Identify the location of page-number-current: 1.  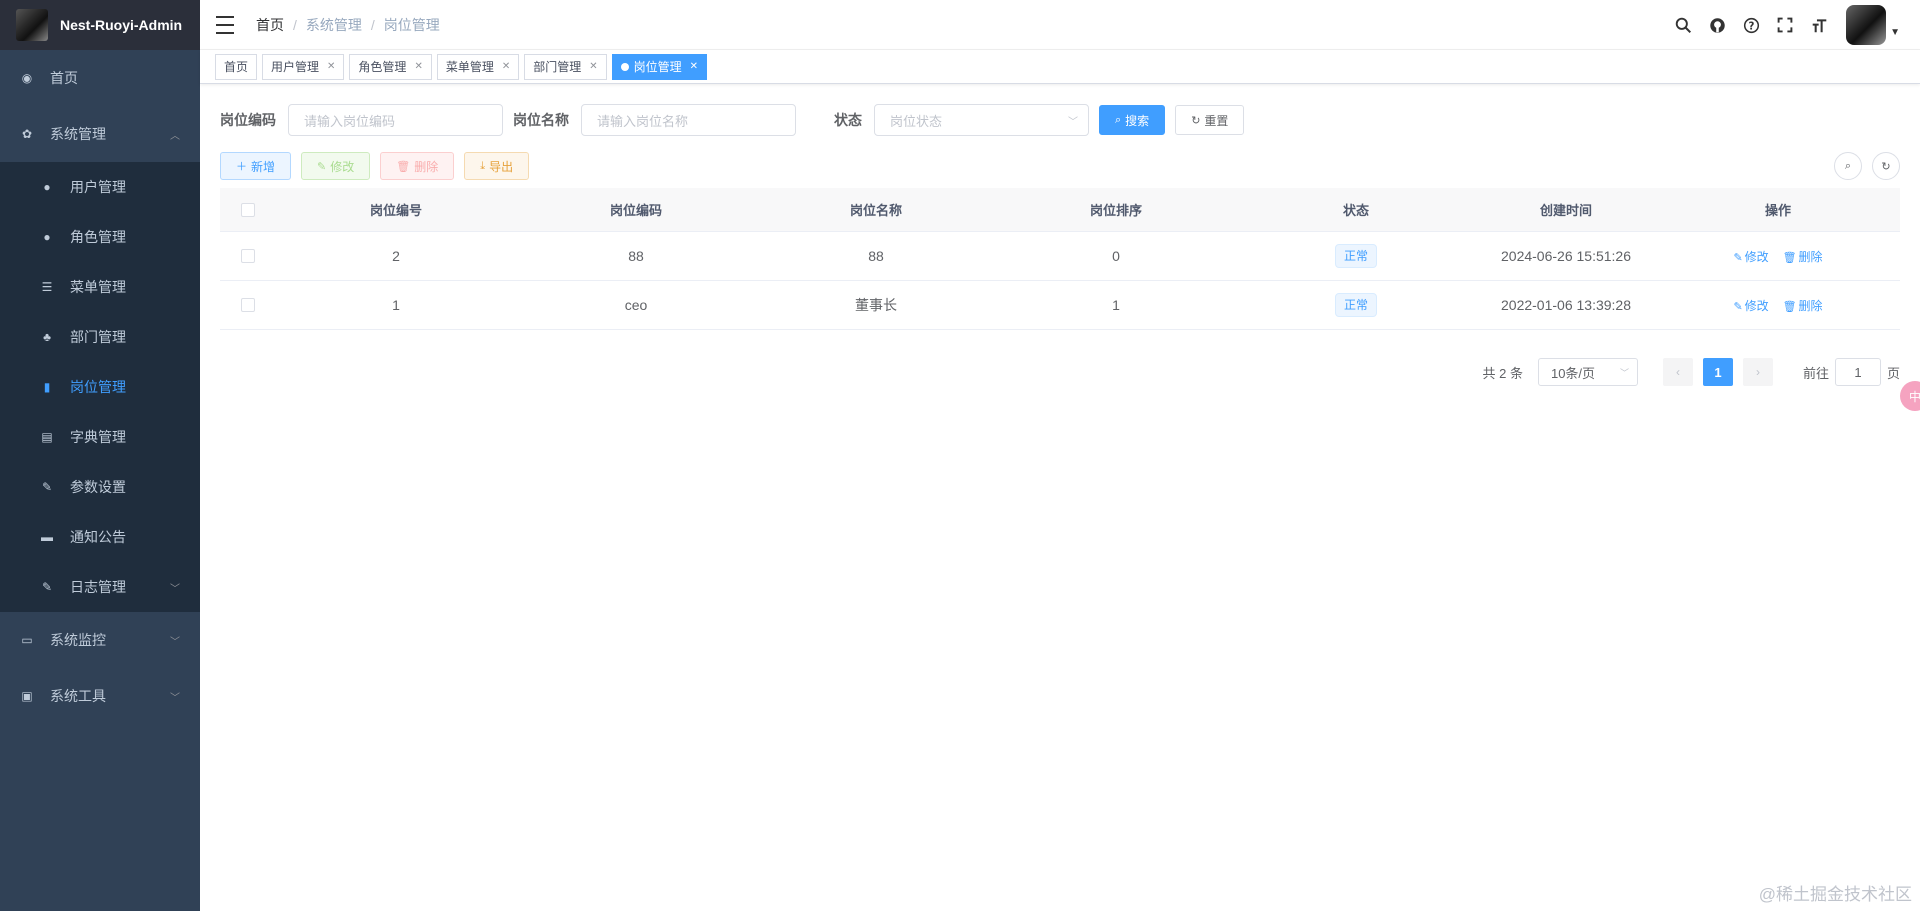
(1717, 372).